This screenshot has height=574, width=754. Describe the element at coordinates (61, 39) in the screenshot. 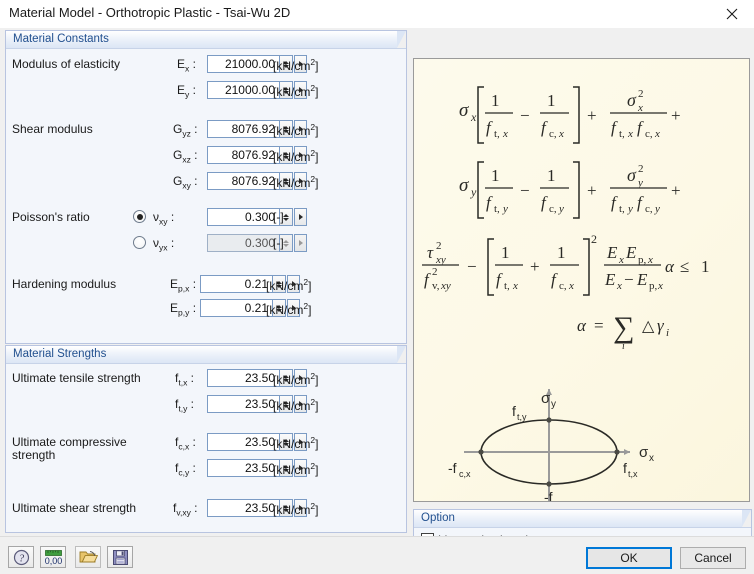

I see `group-title-material-constants: Material Constants` at that location.